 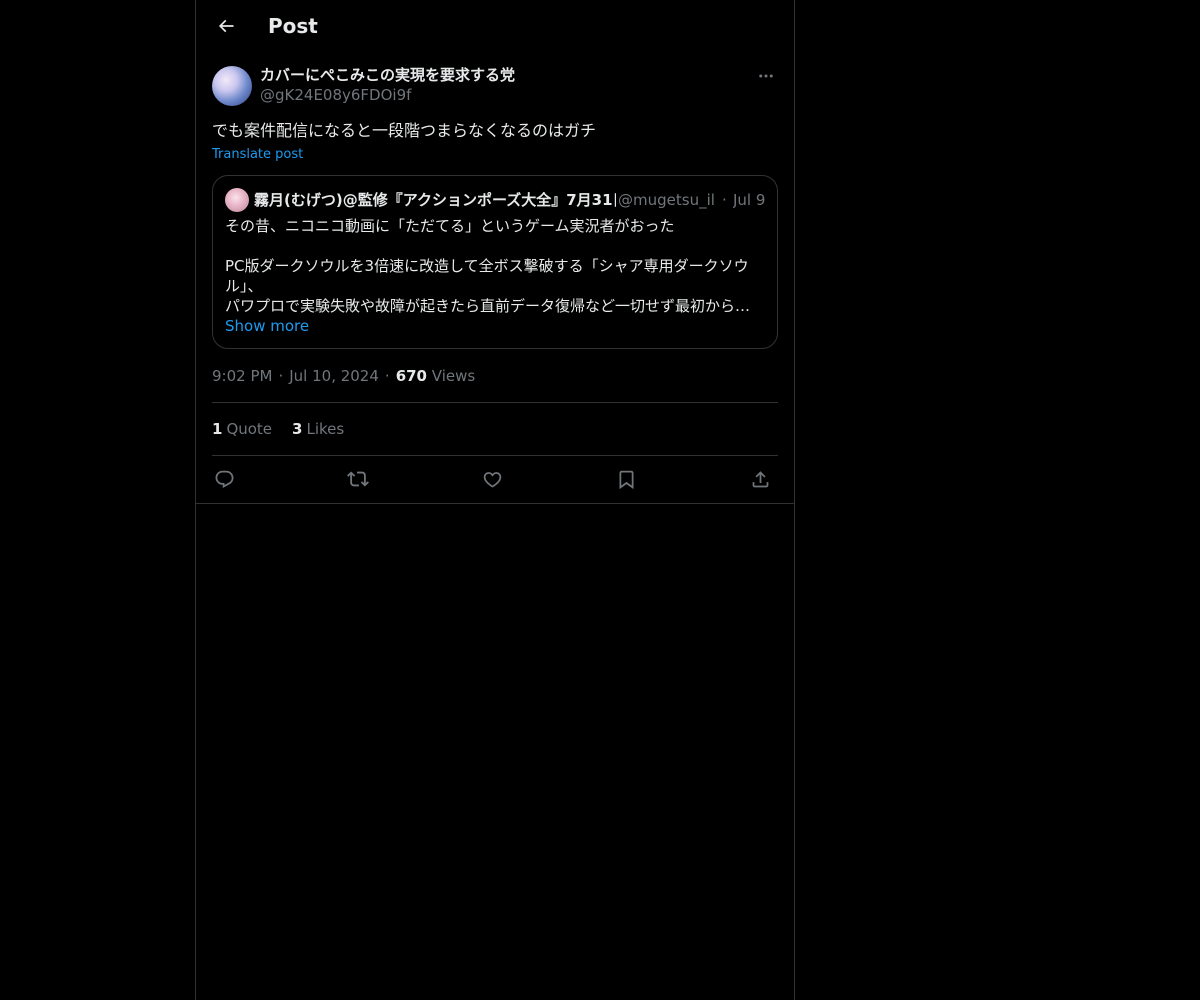 I want to click on like-icon, so click(x=492, y=479).